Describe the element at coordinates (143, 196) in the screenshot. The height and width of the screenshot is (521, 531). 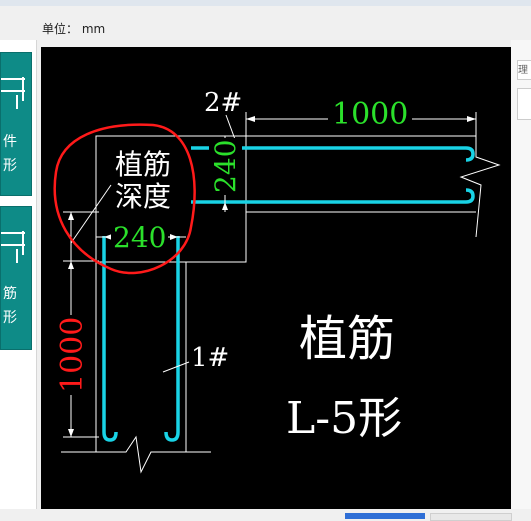
I see `label-depth-line2: 深度` at that location.